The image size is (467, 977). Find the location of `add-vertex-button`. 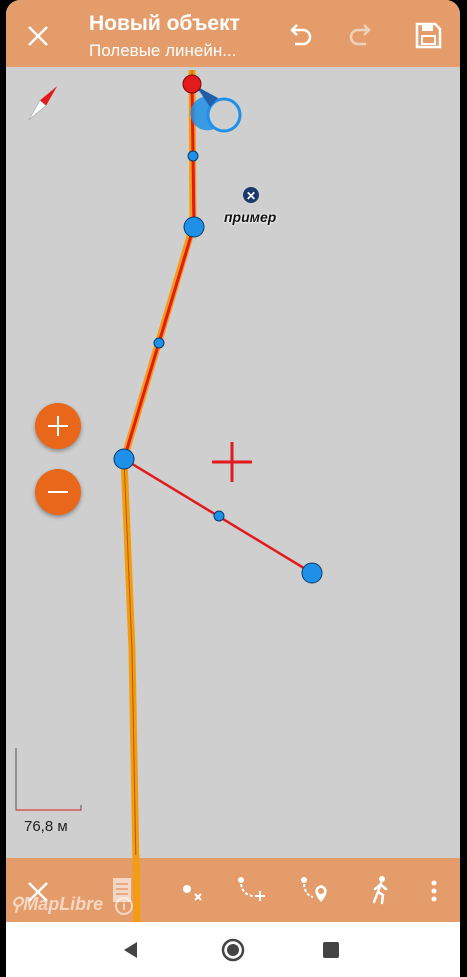

add-vertex-button is located at coordinates (251, 890).